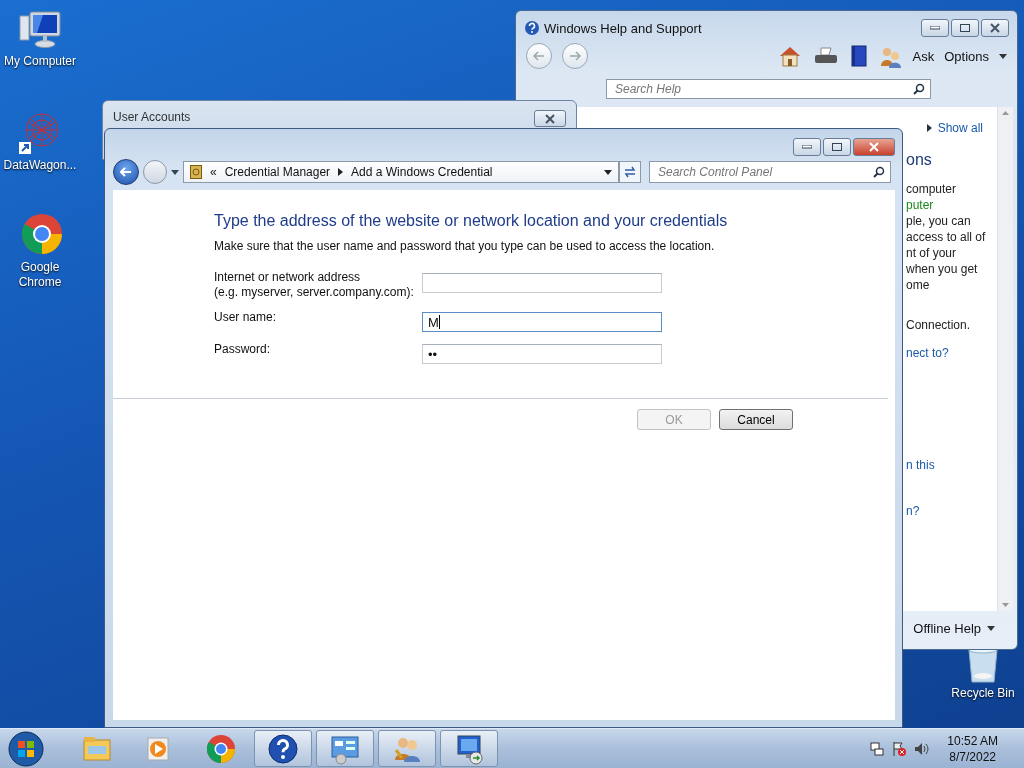  I want to click on start-button, so click(26, 748).